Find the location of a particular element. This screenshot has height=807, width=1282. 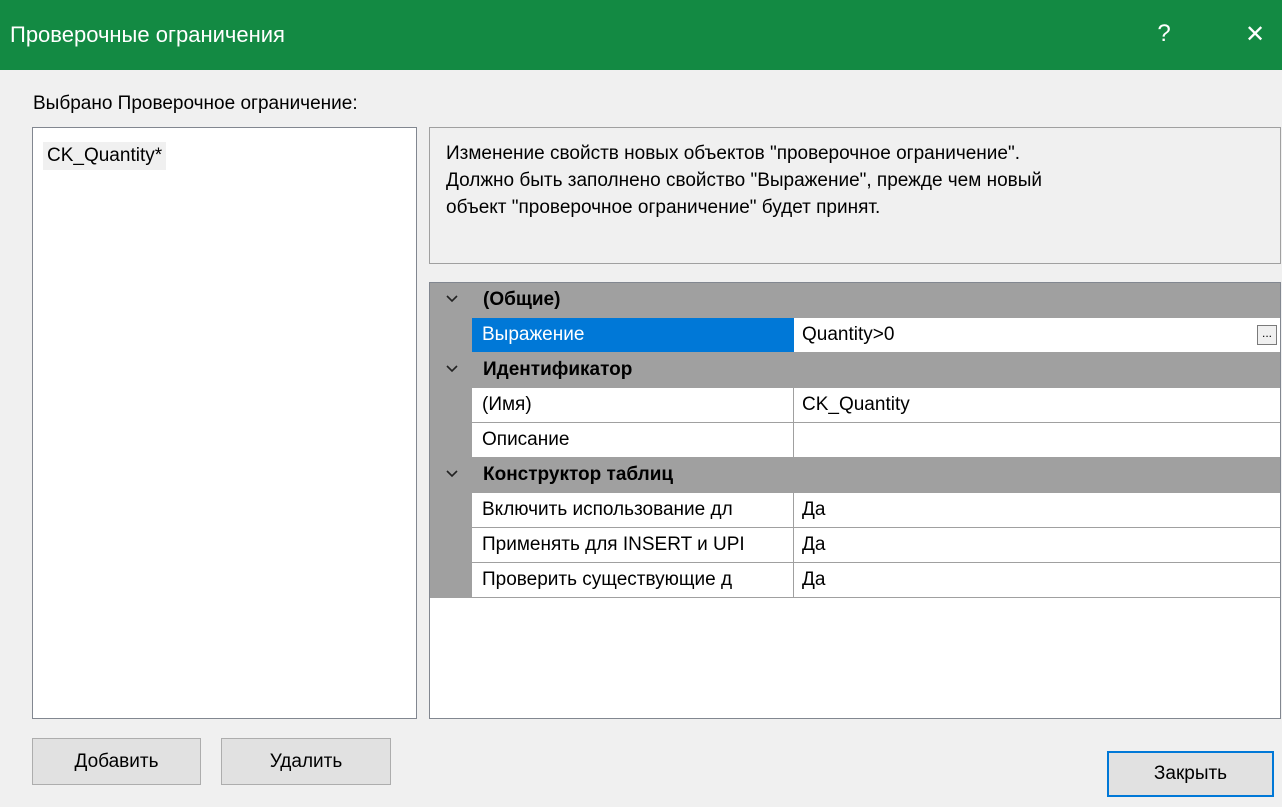

property-row-description: Описание is located at coordinates (855, 440).